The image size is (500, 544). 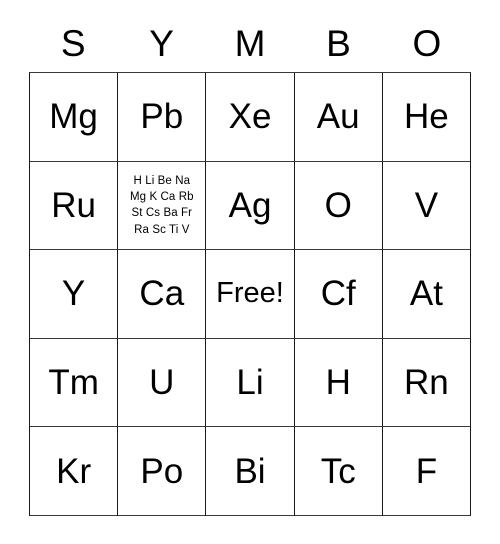 I want to click on bingo-cell: Xe, so click(x=250, y=117).